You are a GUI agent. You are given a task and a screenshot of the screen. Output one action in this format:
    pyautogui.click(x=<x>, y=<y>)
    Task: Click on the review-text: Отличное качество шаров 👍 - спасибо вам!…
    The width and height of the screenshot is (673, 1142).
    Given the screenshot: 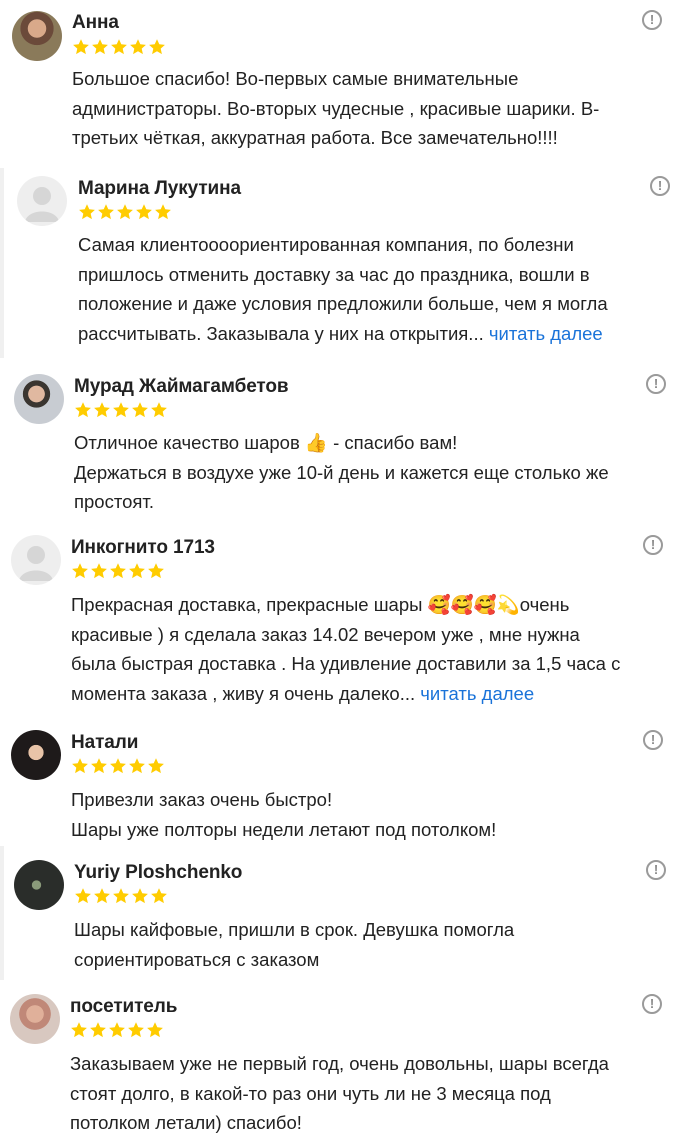 What is the action you would take?
    pyautogui.click(x=341, y=472)
    